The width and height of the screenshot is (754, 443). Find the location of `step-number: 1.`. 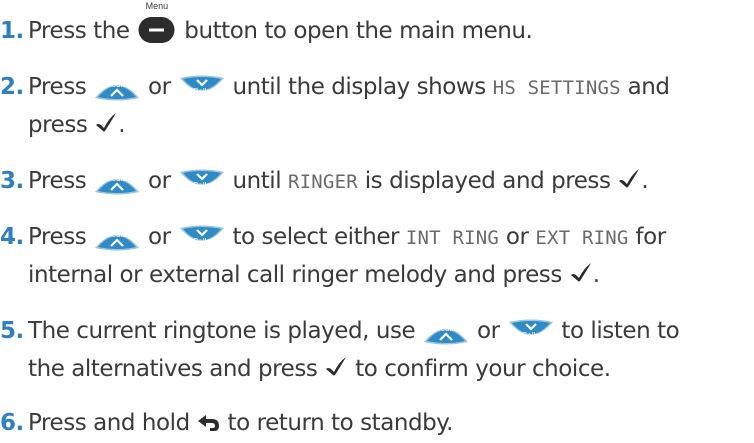

step-number: 1. is located at coordinates (12, 31).